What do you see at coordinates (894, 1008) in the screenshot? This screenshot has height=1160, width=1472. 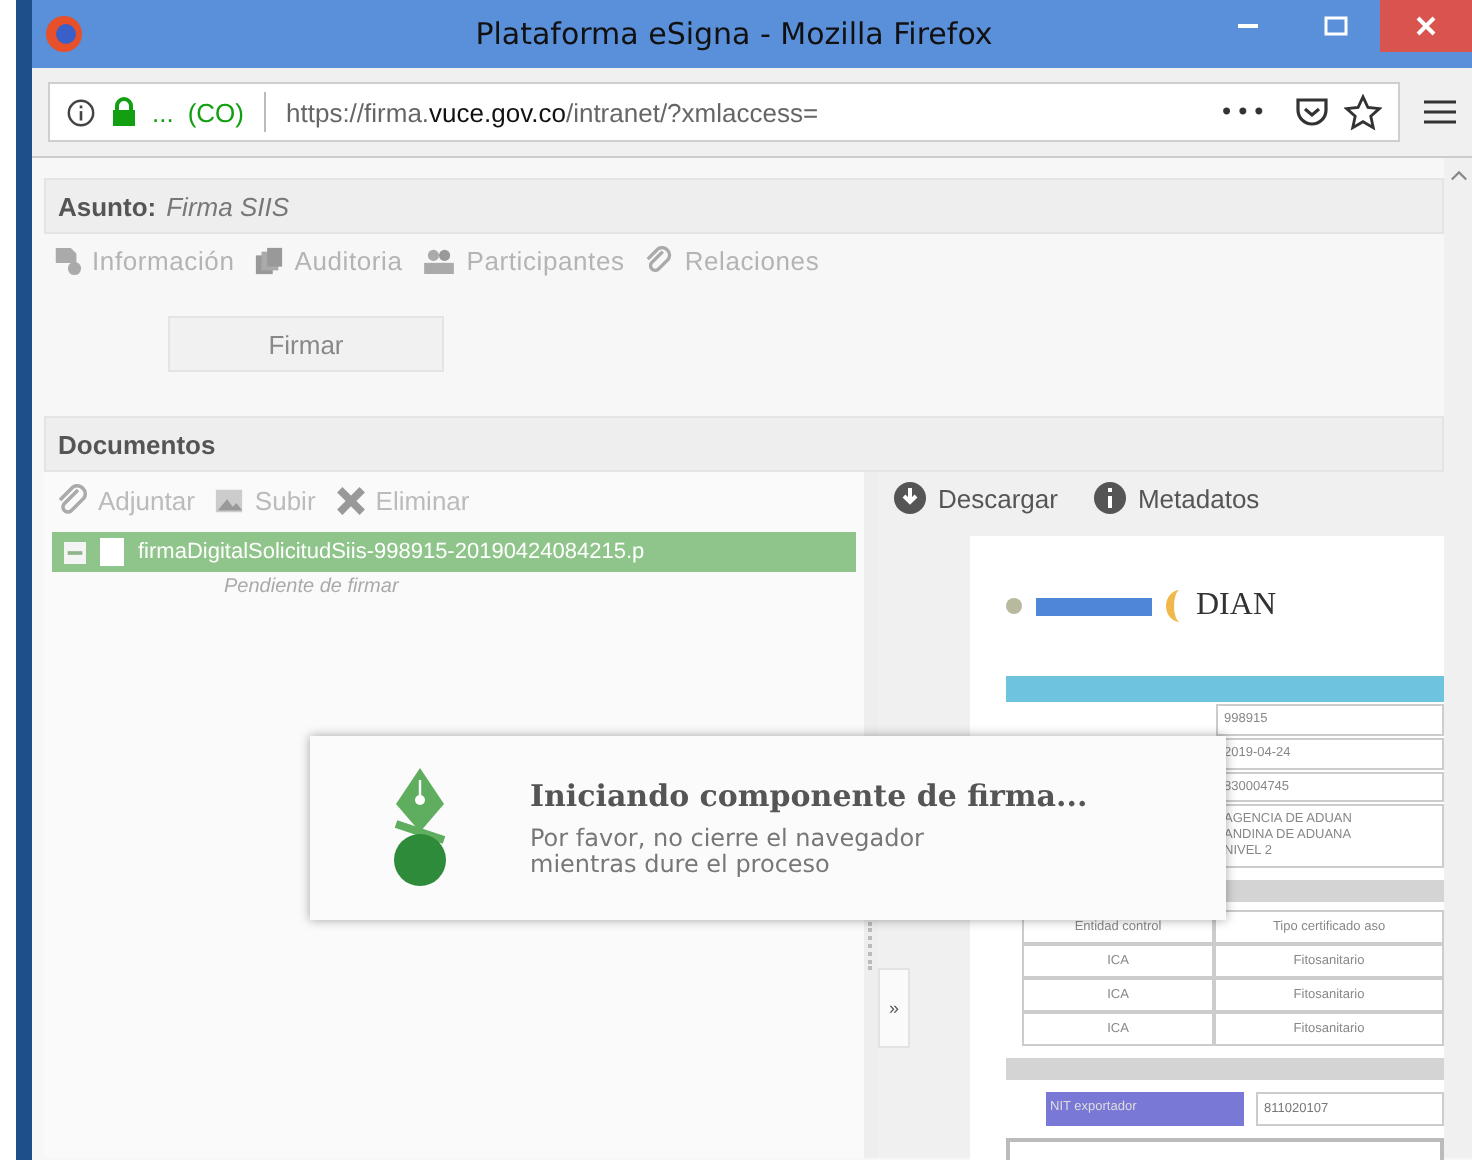 I see `expand-button: »` at bounding box center [894, 1008].